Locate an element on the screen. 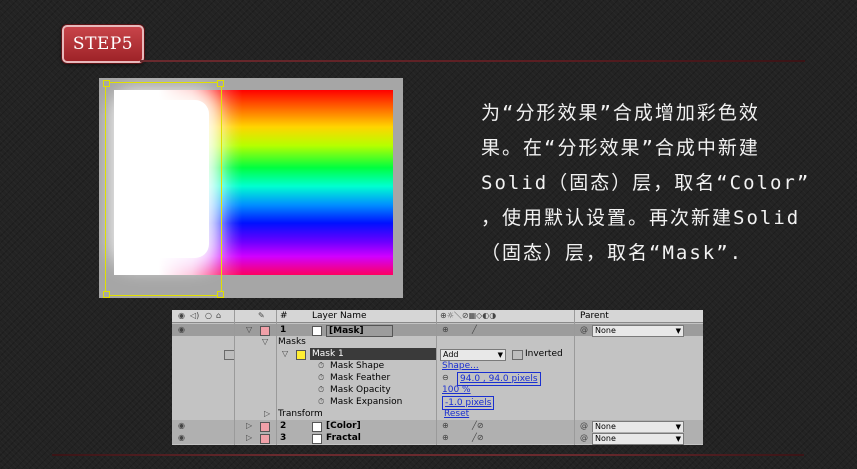 Image resolution: width=857 pixels, height=469 pixels. mask-handle-tl is located at coordinates (106, 83).